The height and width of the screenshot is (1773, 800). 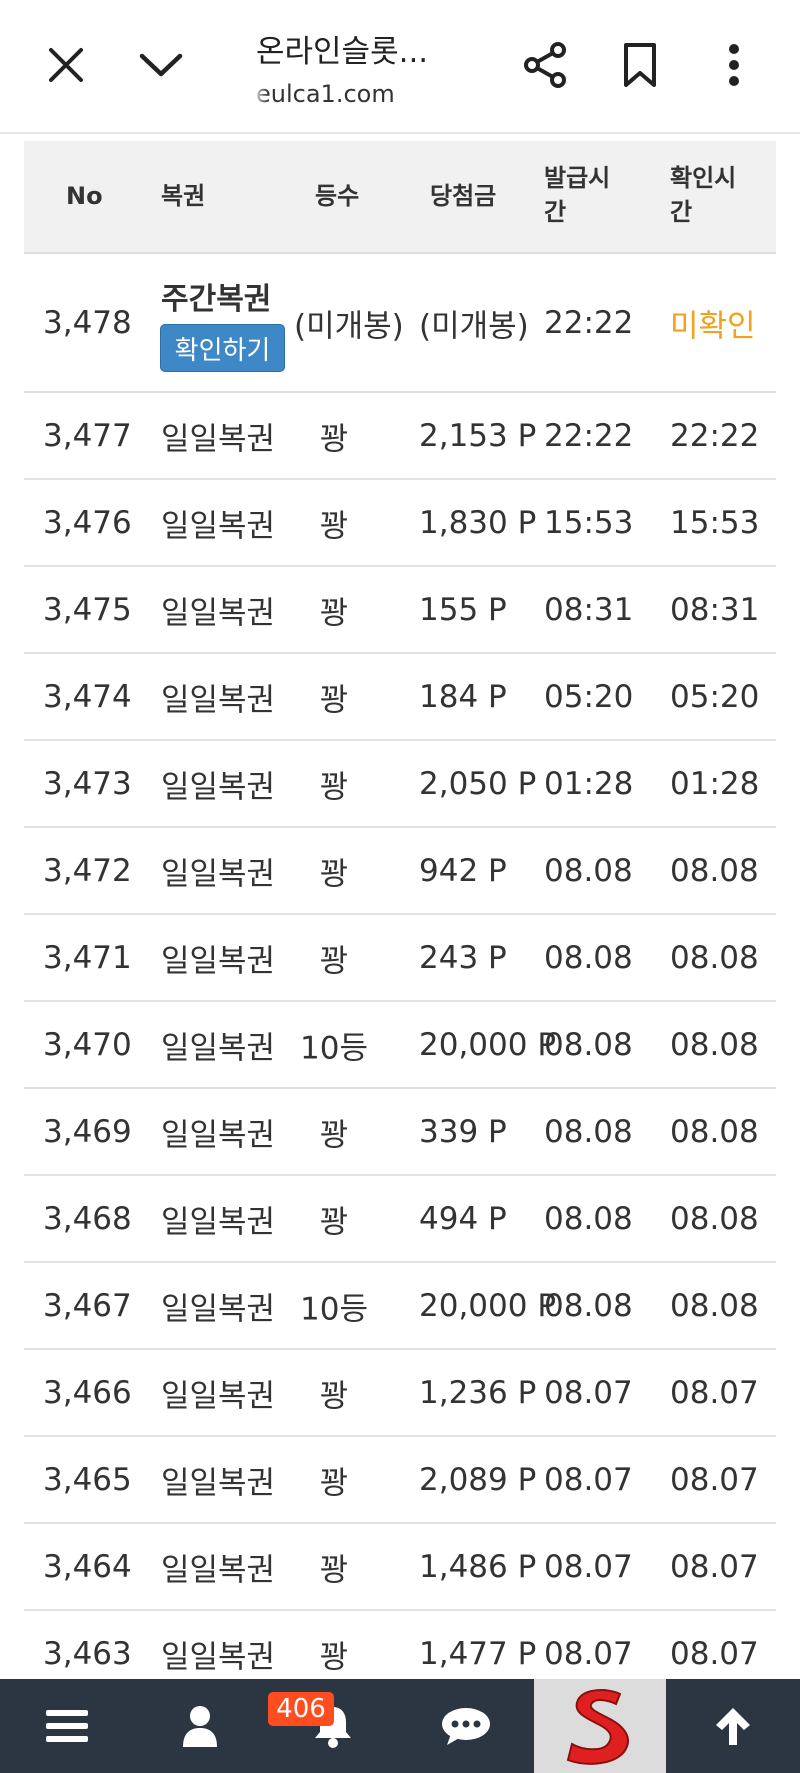 What do you see at coordinates (589, 435) in the screenshot?
I see `row-issued: 22:22` at bounding box center [589, 435].